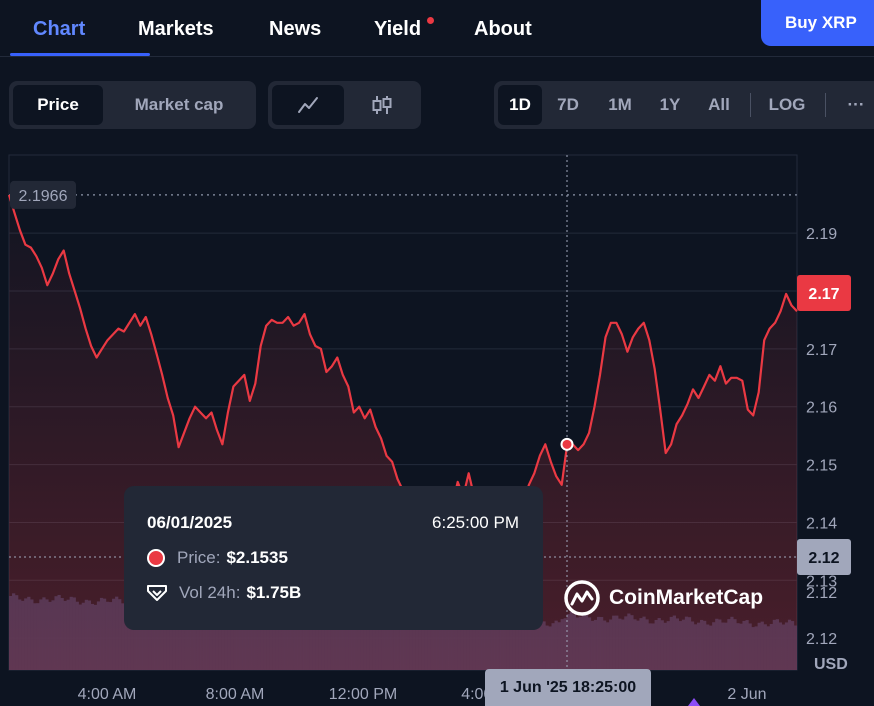 The height and width of the screenshot is (706, 874). I want to click on current-price-label: 2.17, so click(823, 294).